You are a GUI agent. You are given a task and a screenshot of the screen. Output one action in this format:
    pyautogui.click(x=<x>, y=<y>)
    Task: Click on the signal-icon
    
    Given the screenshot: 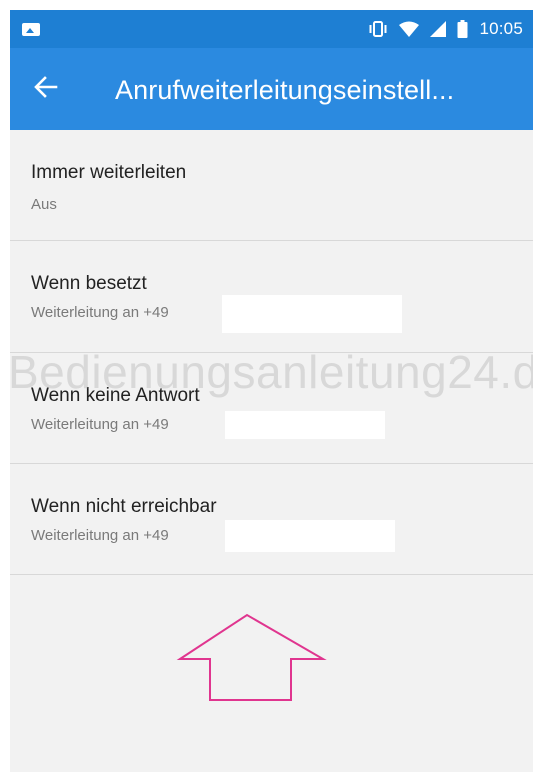 What is the action you would take?
    pyautogui.click(x=438, y=29)
    